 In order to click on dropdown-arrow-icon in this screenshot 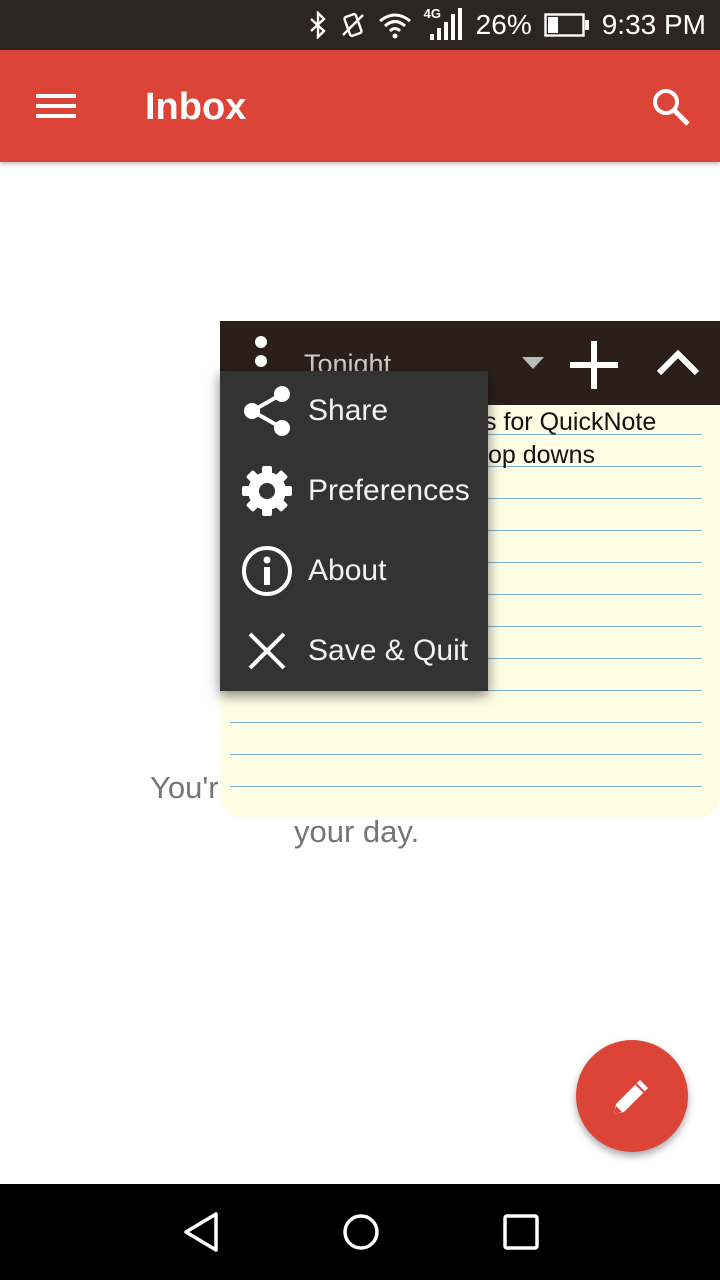, I will do `click(533, 364)`.